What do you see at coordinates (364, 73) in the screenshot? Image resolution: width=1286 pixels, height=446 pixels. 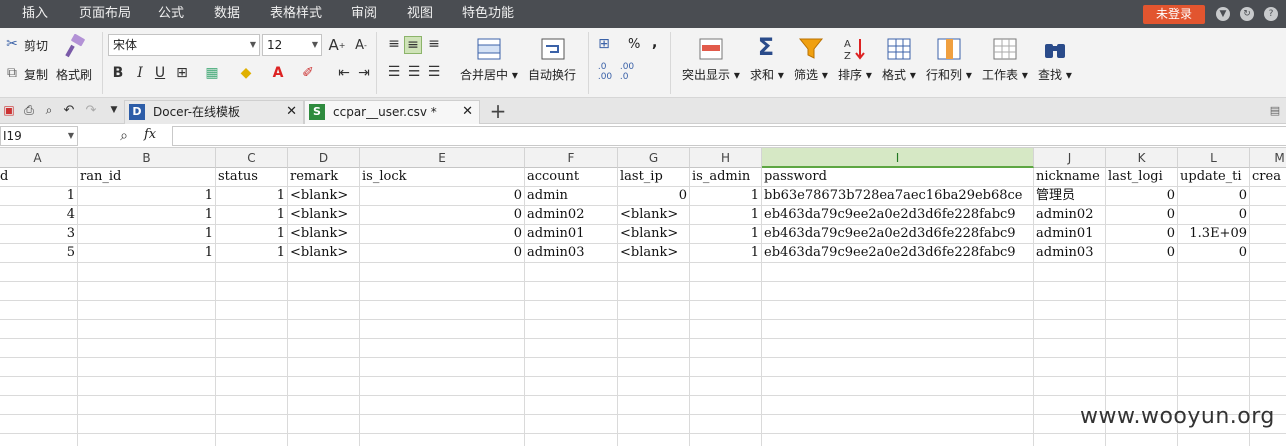 I see `indent-increase-icon: ⇥` at bounding box center [364, 73].